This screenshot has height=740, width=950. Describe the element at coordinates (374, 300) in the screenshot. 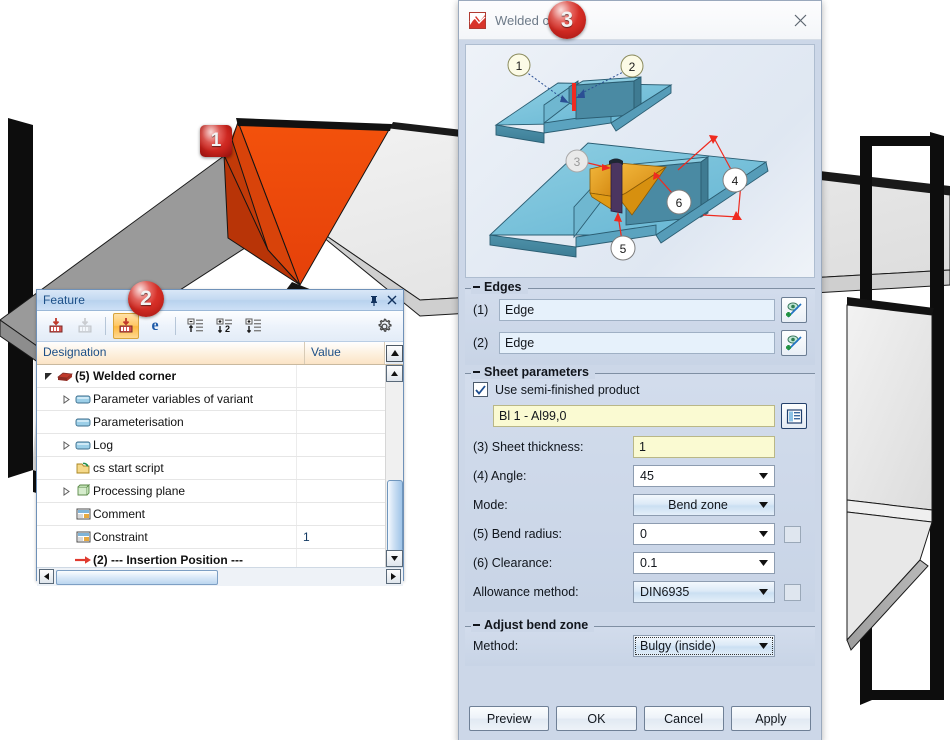

I see `pin-icon` at that location.